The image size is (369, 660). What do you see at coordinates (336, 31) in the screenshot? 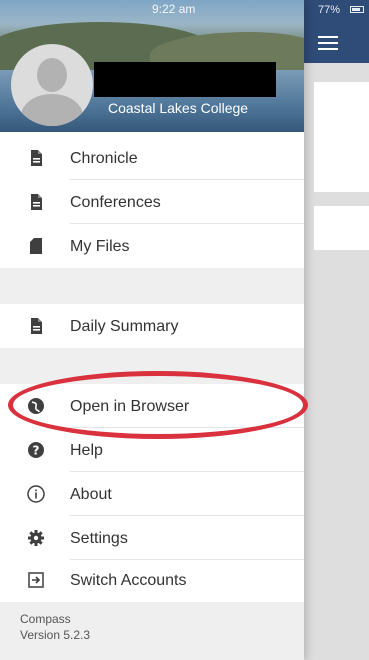
I see `app-top-bar: 77%` at bounding box center [336, 31].